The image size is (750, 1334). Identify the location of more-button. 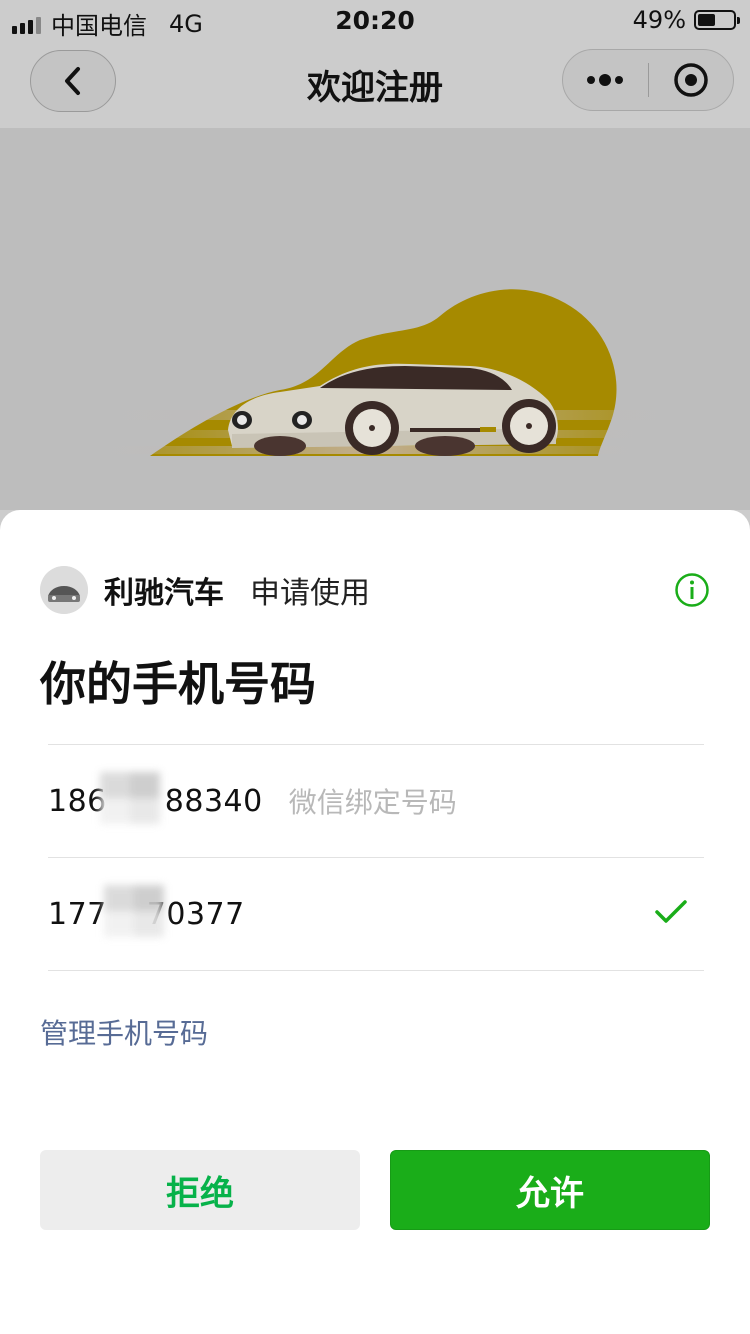
(605, 80).